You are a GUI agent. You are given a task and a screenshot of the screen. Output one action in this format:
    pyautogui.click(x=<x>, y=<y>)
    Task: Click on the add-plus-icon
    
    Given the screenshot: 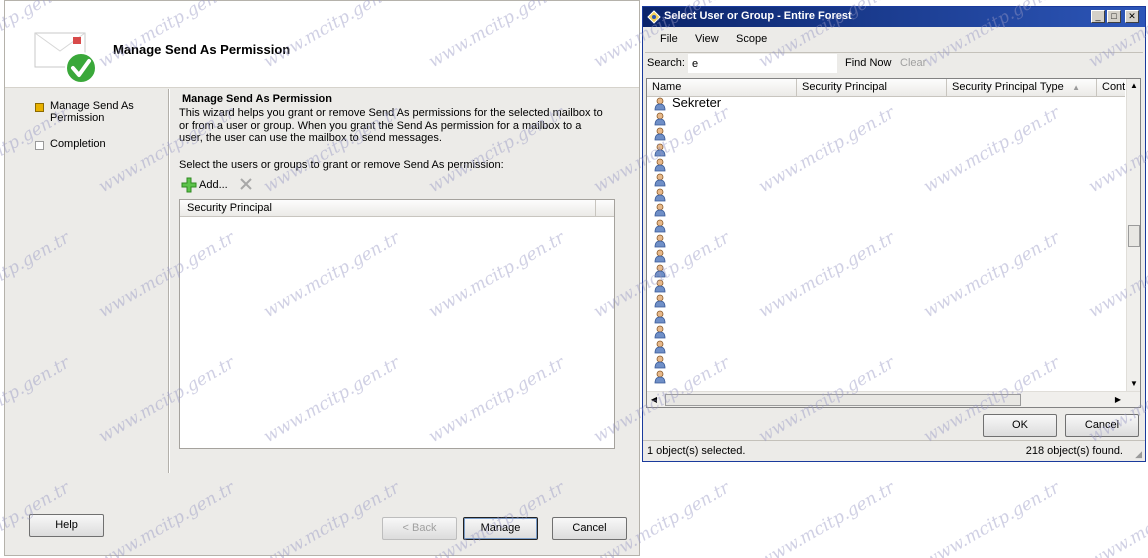 What is the action you would take?
    pyautogui.click(x=189, y=185)
    